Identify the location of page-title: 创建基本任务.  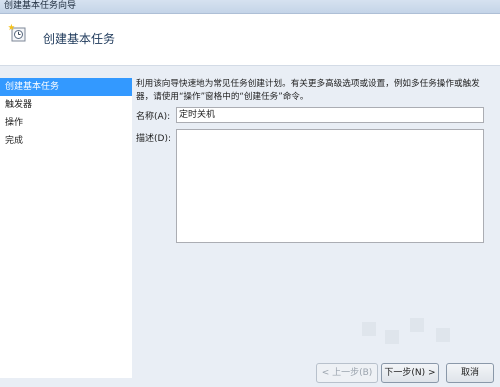
(79, 39).